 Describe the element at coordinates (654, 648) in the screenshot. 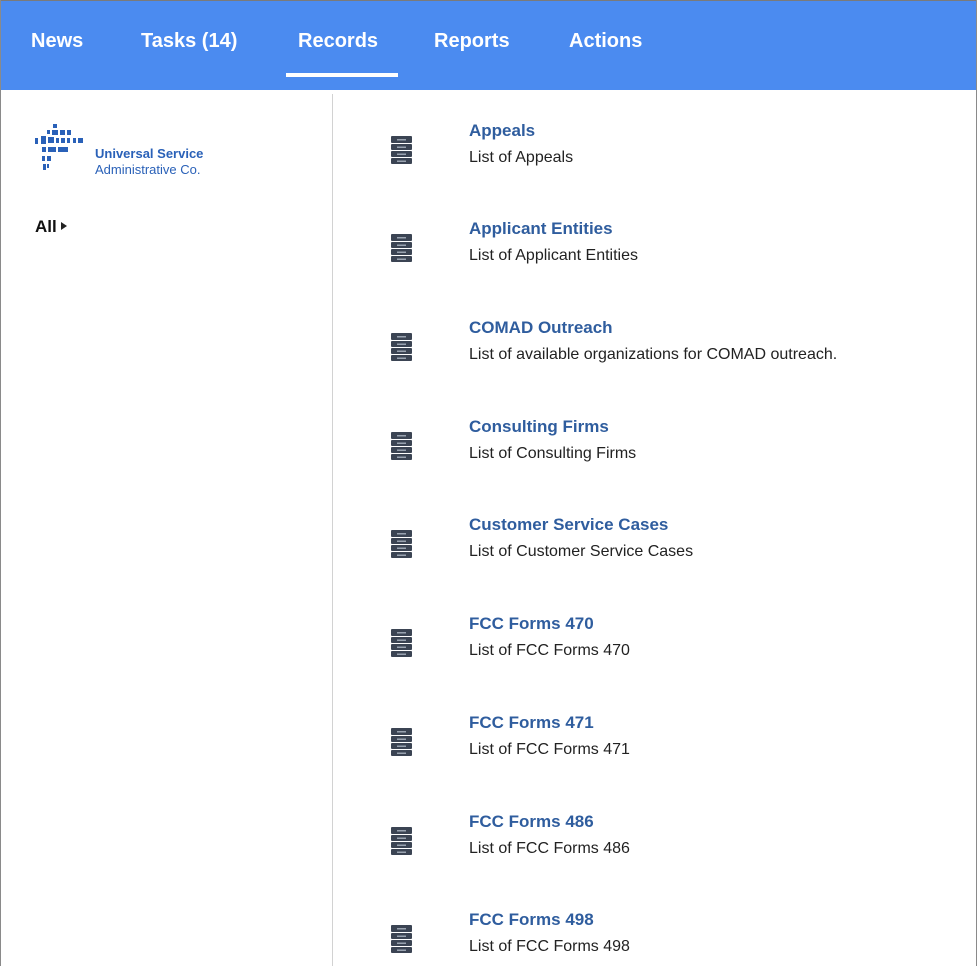

I see `record-item-fcc-forms-470: FCC Forms 470 List of FCC Forms 470` at that location.